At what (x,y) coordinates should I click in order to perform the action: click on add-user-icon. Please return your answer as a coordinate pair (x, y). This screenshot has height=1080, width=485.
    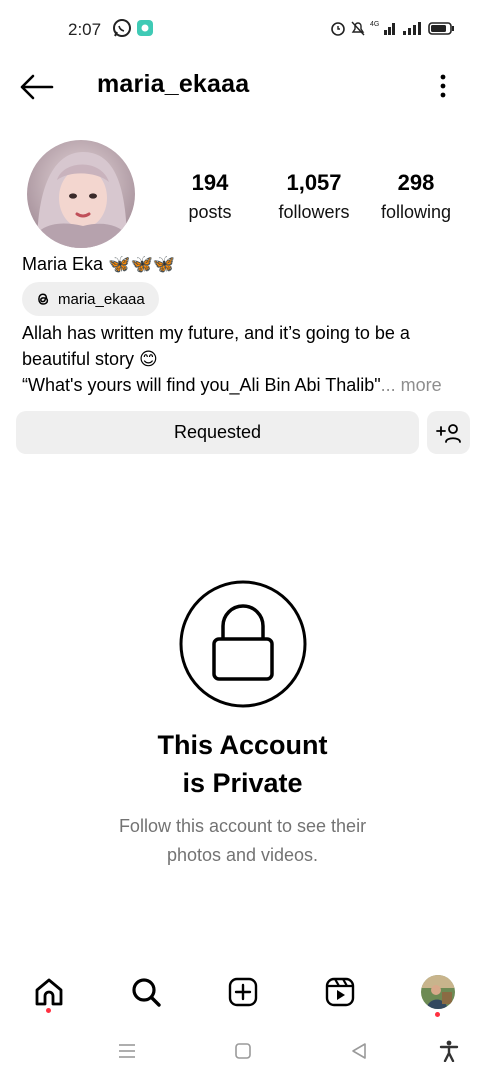
    Looking at the image, I should click on (448, 433).